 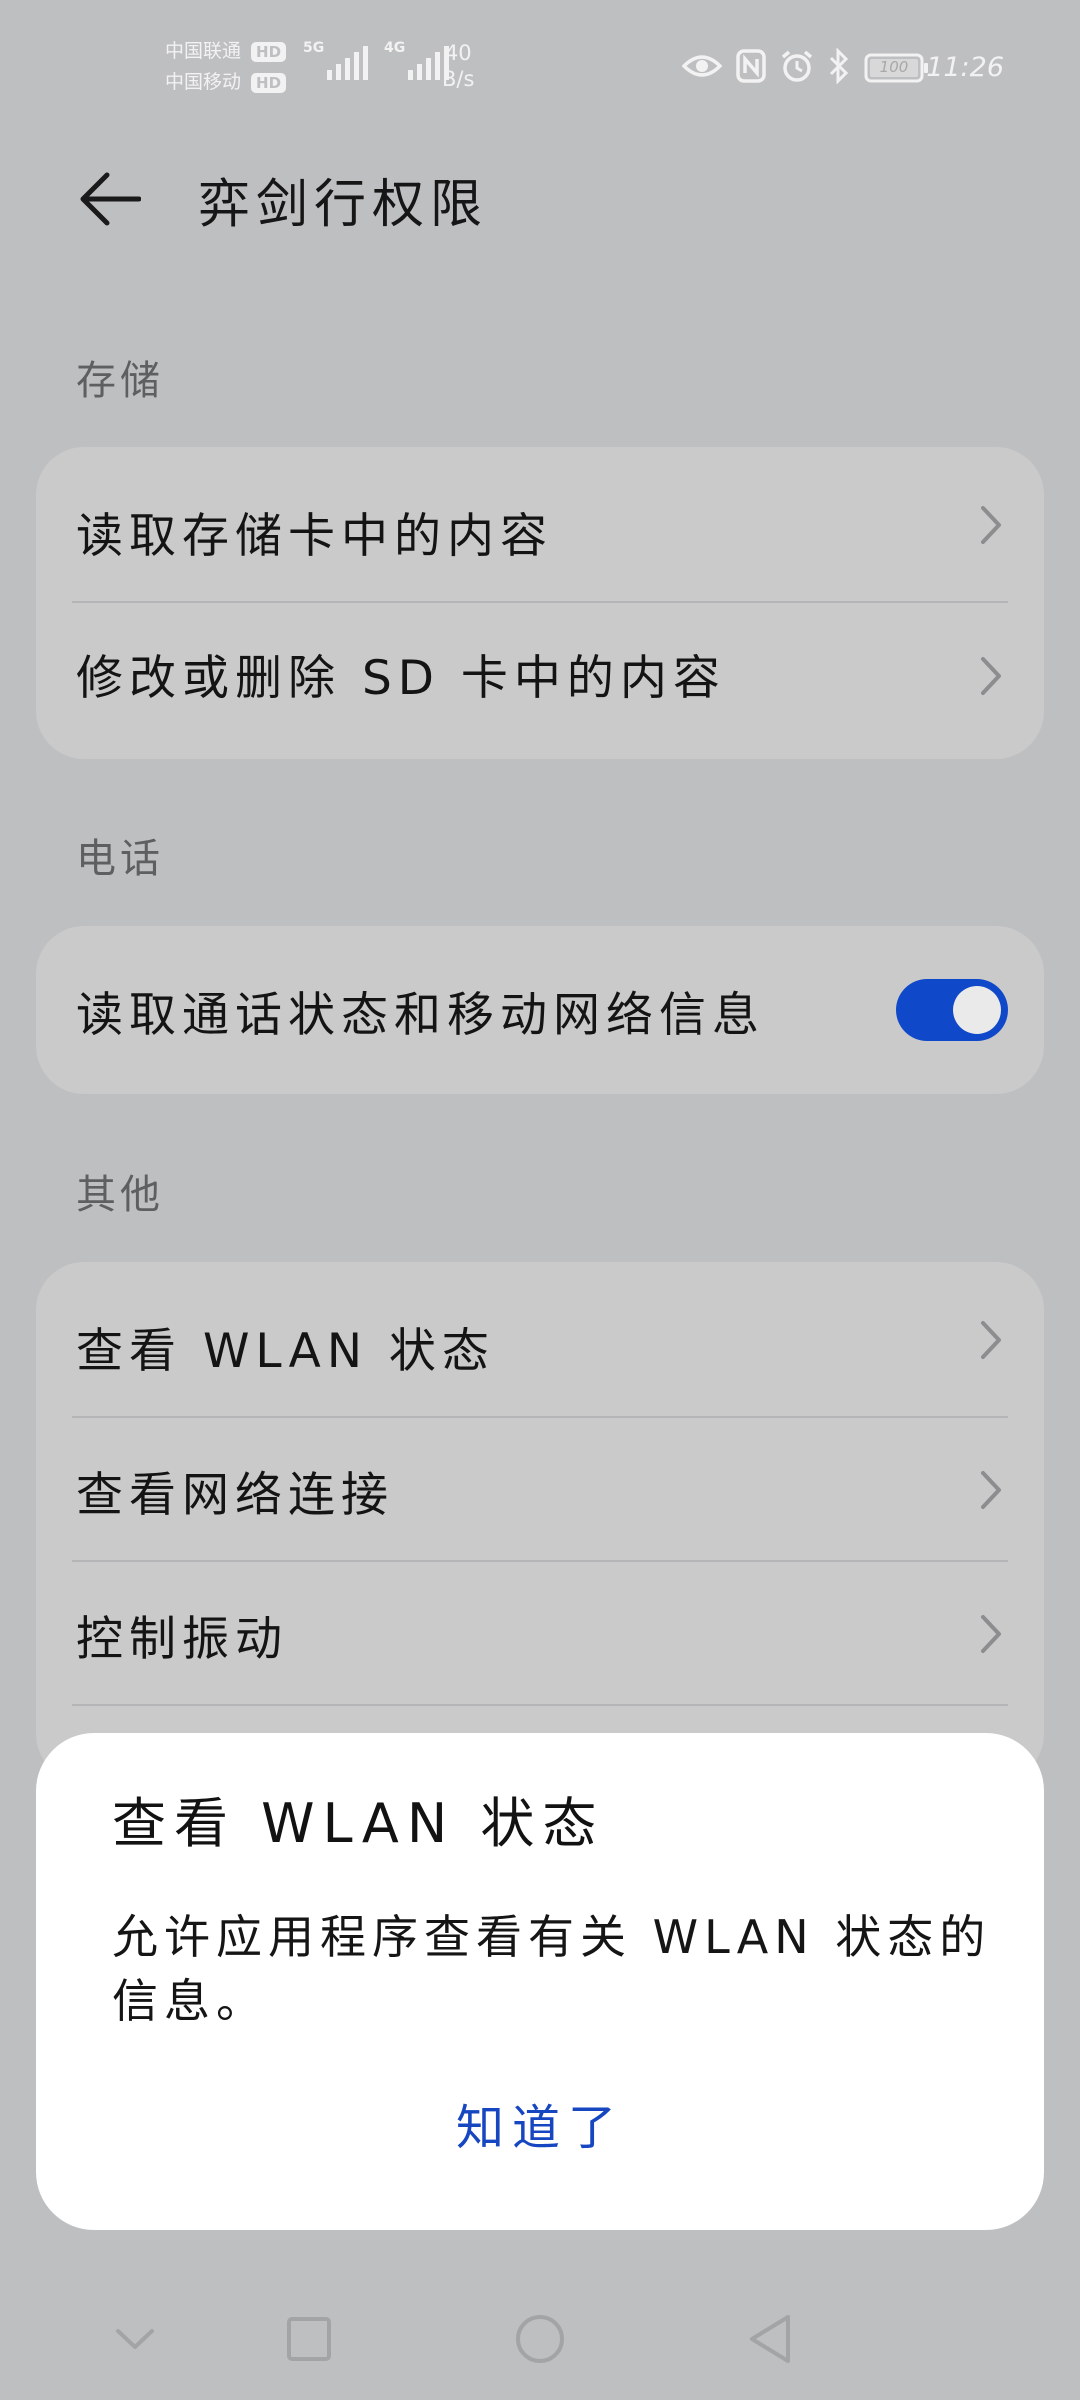 I want to click on permission-item-label: 控制振动, so click(x=182, y=1639).